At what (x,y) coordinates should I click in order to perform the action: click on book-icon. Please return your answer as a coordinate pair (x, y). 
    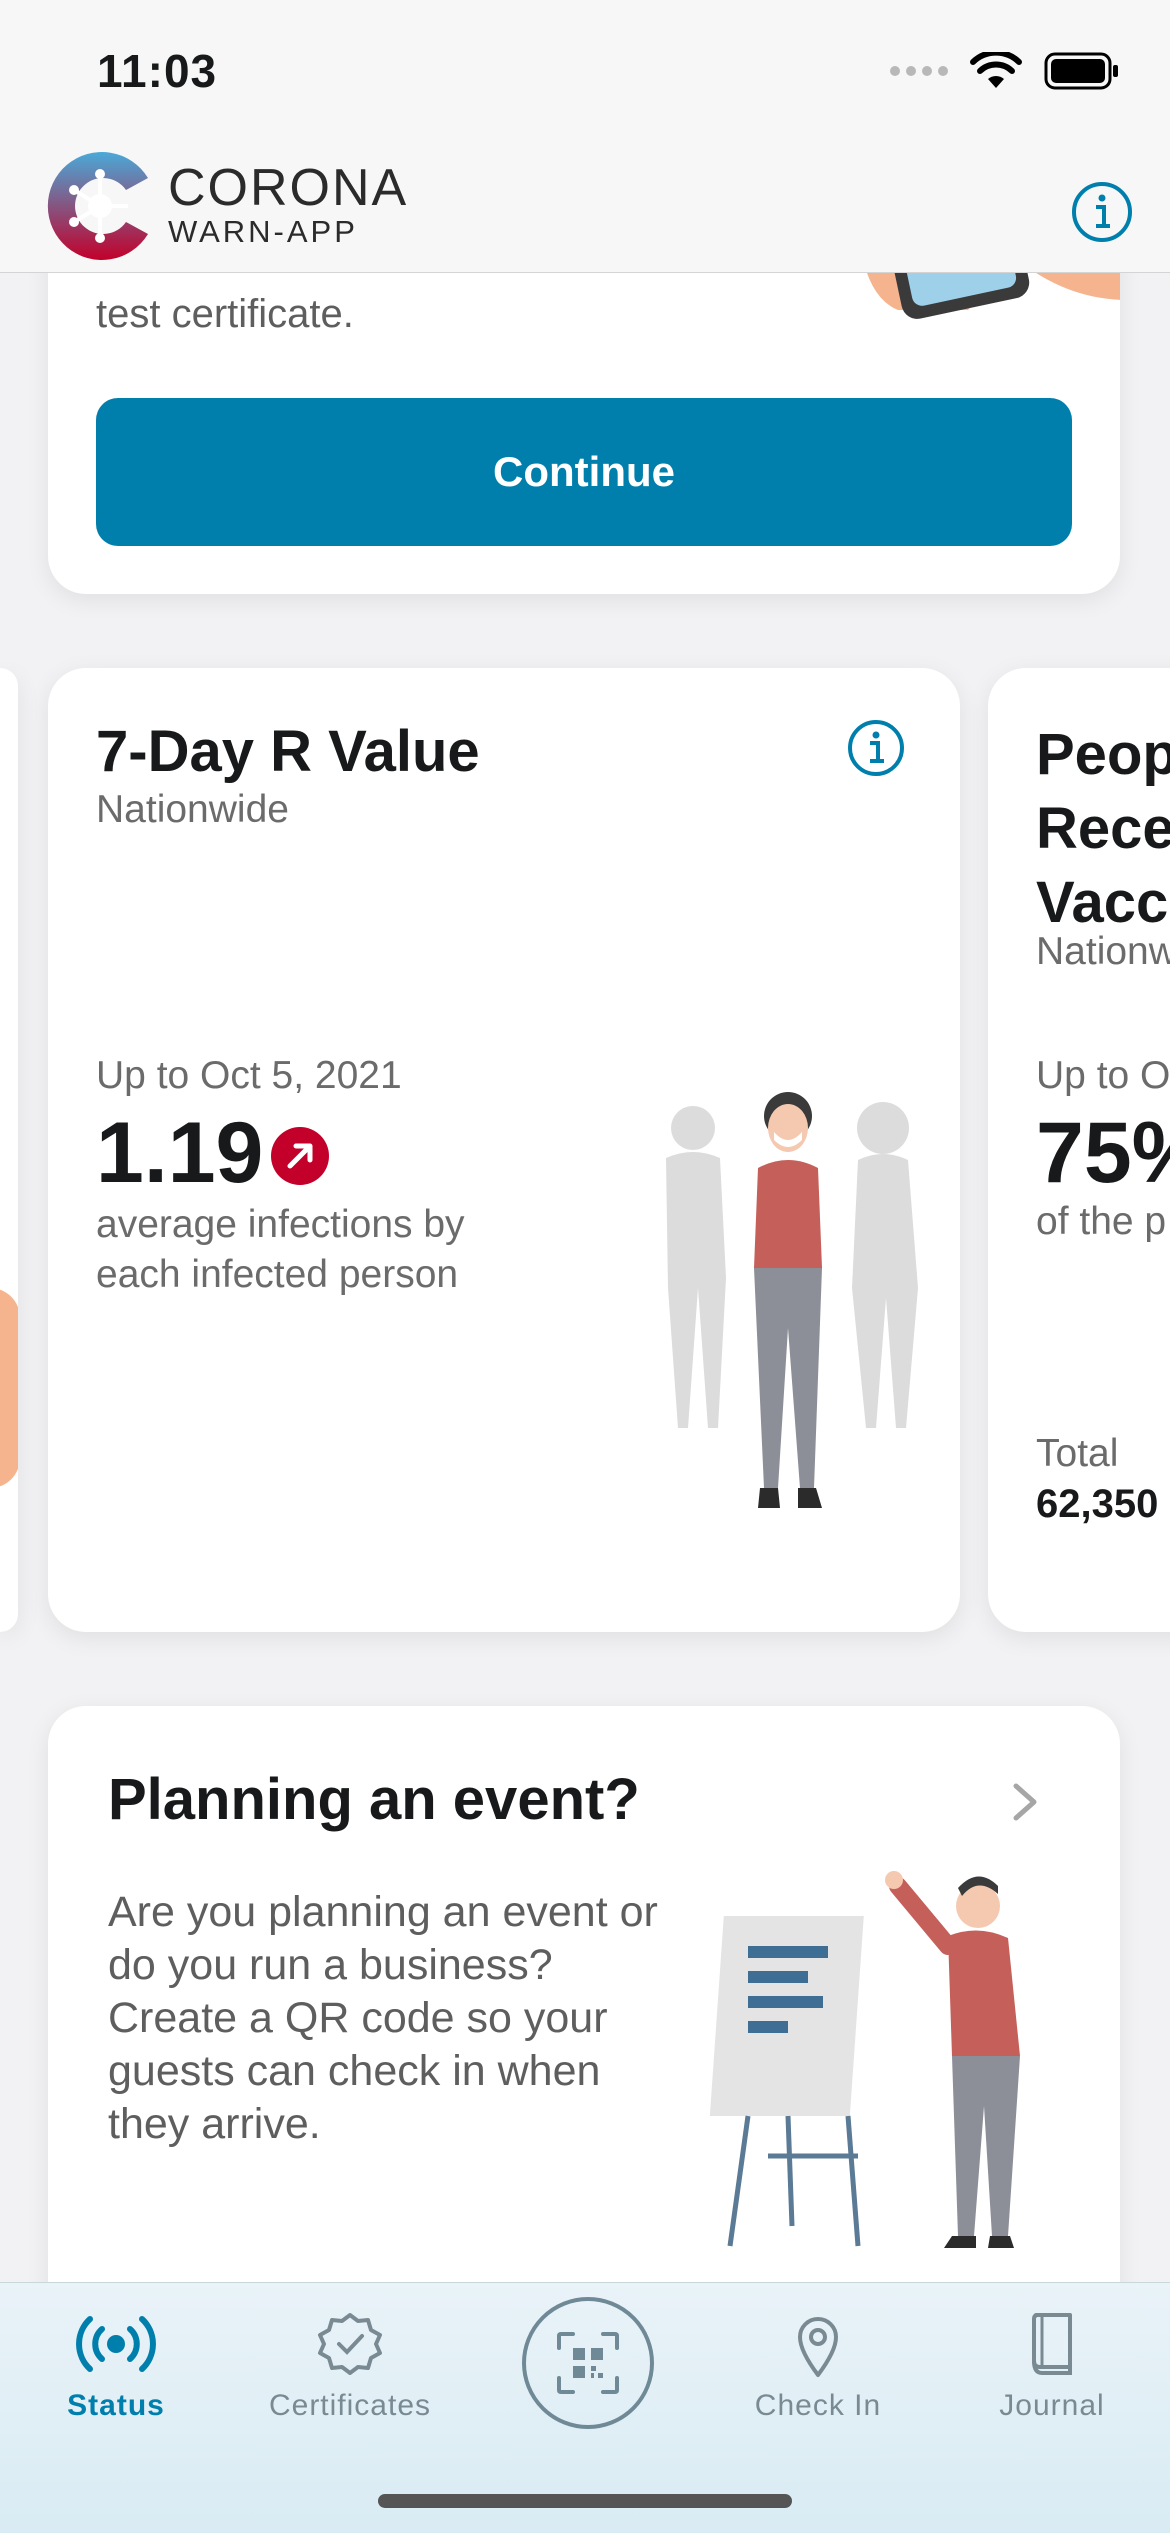
    Looking at the image, I should click on (1052, 2344).